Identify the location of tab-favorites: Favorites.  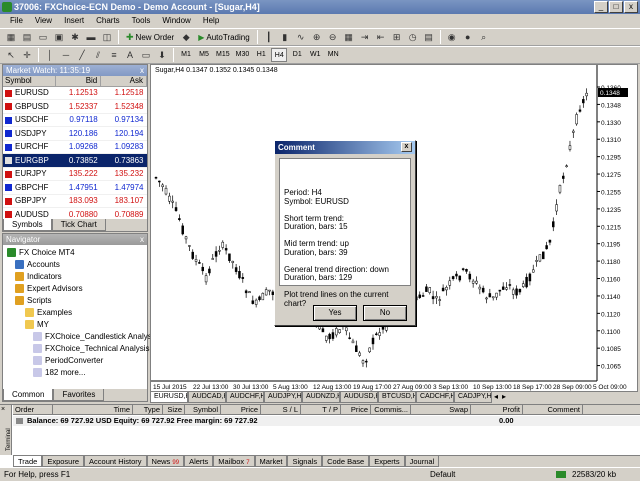
(79, 395).